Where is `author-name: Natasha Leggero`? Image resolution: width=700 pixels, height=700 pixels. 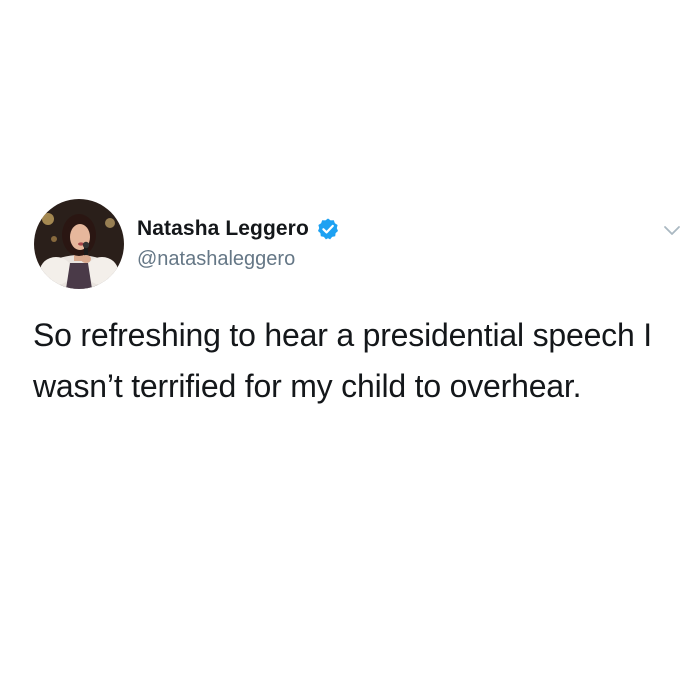
author-name: Natasha Leggero is located at coordinates (223, 229).